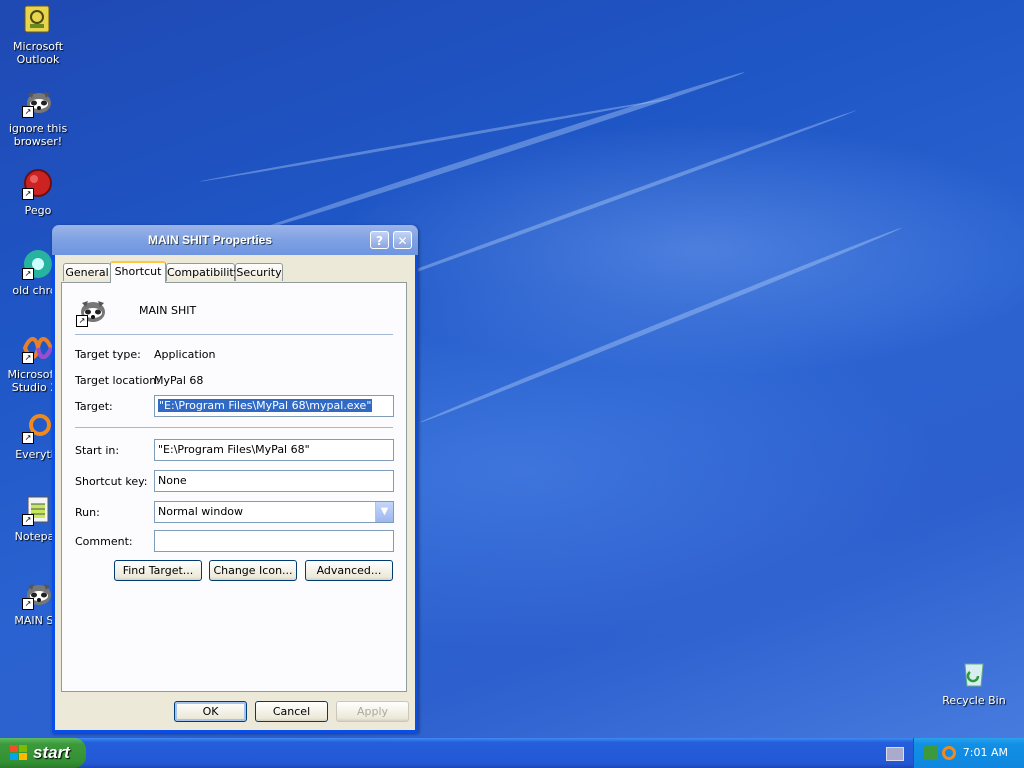 The height and width of the screenshot is (768, 1024). I want to click on desktop-icon-label: ignore this browser!, so click(38, 135).